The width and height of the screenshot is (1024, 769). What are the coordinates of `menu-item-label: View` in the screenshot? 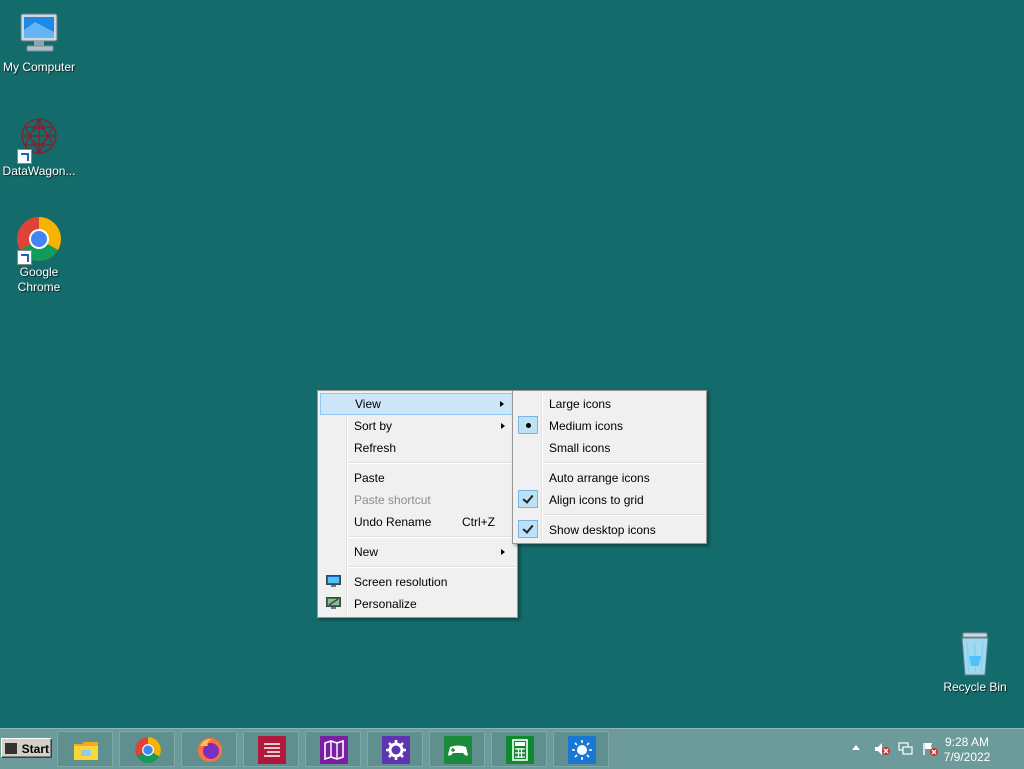 It's located at (368, 404).